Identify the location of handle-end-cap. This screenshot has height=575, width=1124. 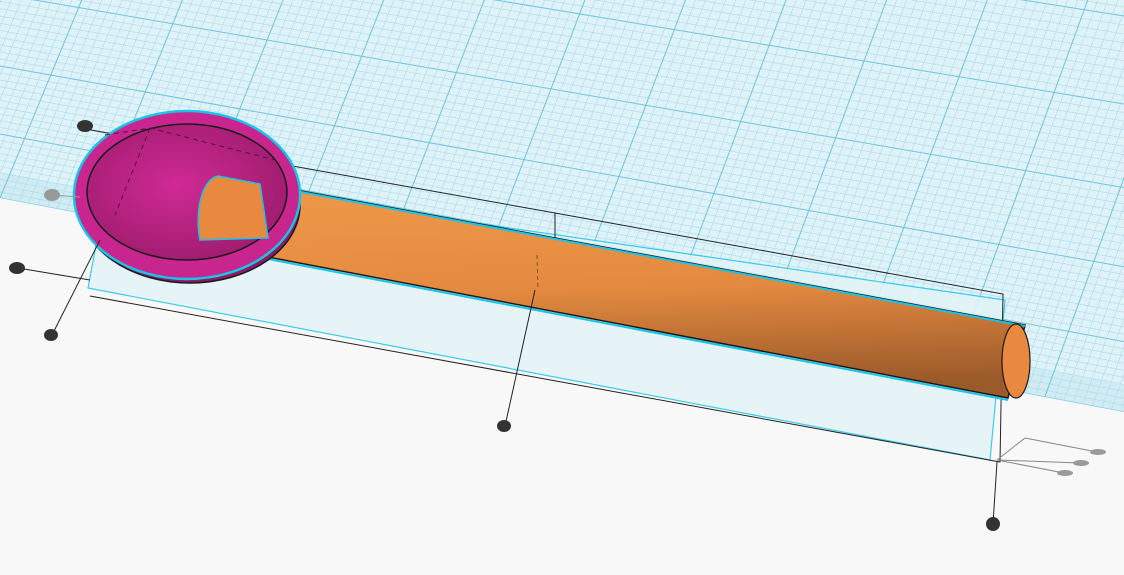
(1016, 361).